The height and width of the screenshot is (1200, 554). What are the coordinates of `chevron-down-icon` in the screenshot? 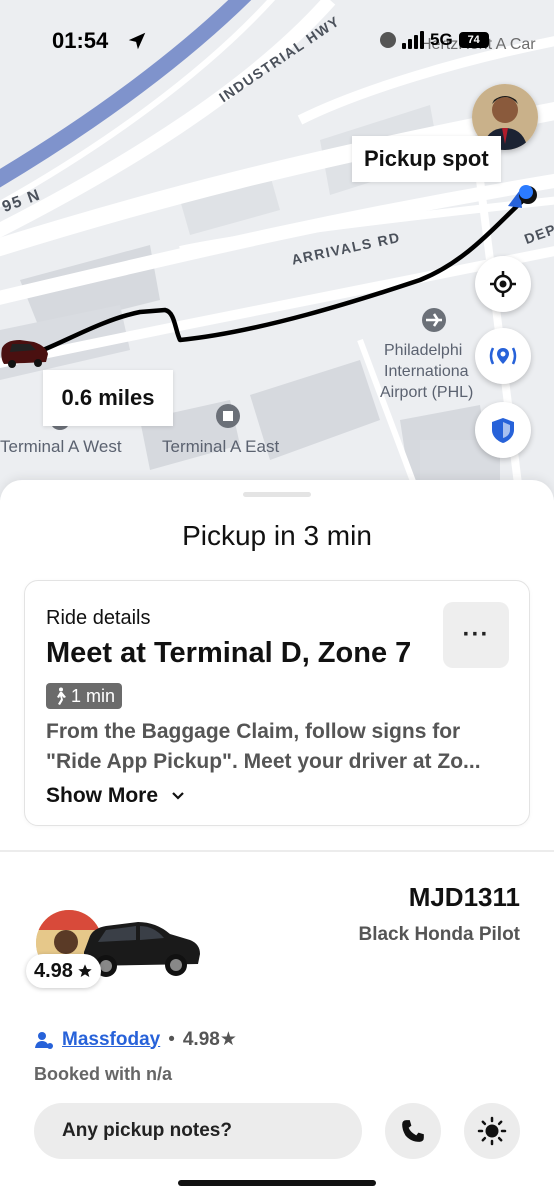 It's located at (178, 796).